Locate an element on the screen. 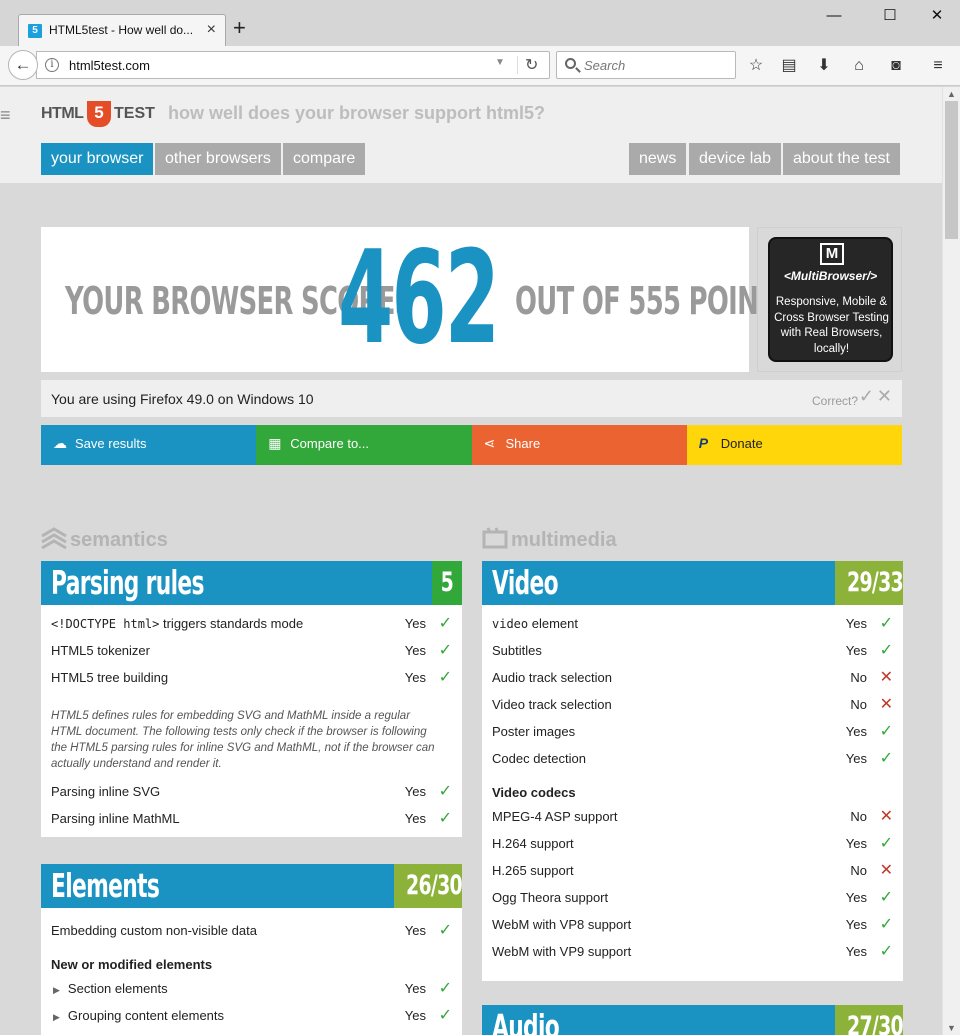 This screenshot has height=1035, width=960. test-label: WebM with VP9 support is located at coordinates (562, 951).